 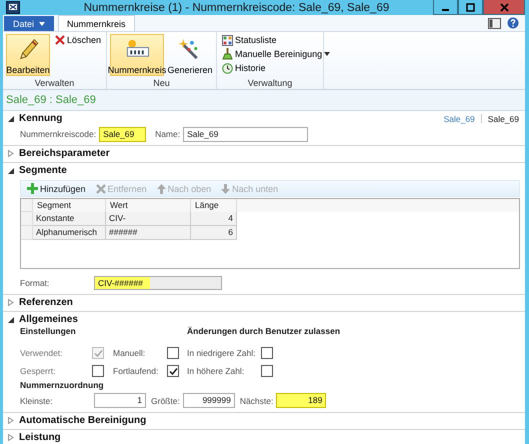 What do you see at coordinates (69, 233) in the screenshot?
I see `table-cell: Alphanumerisch` at bounding box center [69, 233].